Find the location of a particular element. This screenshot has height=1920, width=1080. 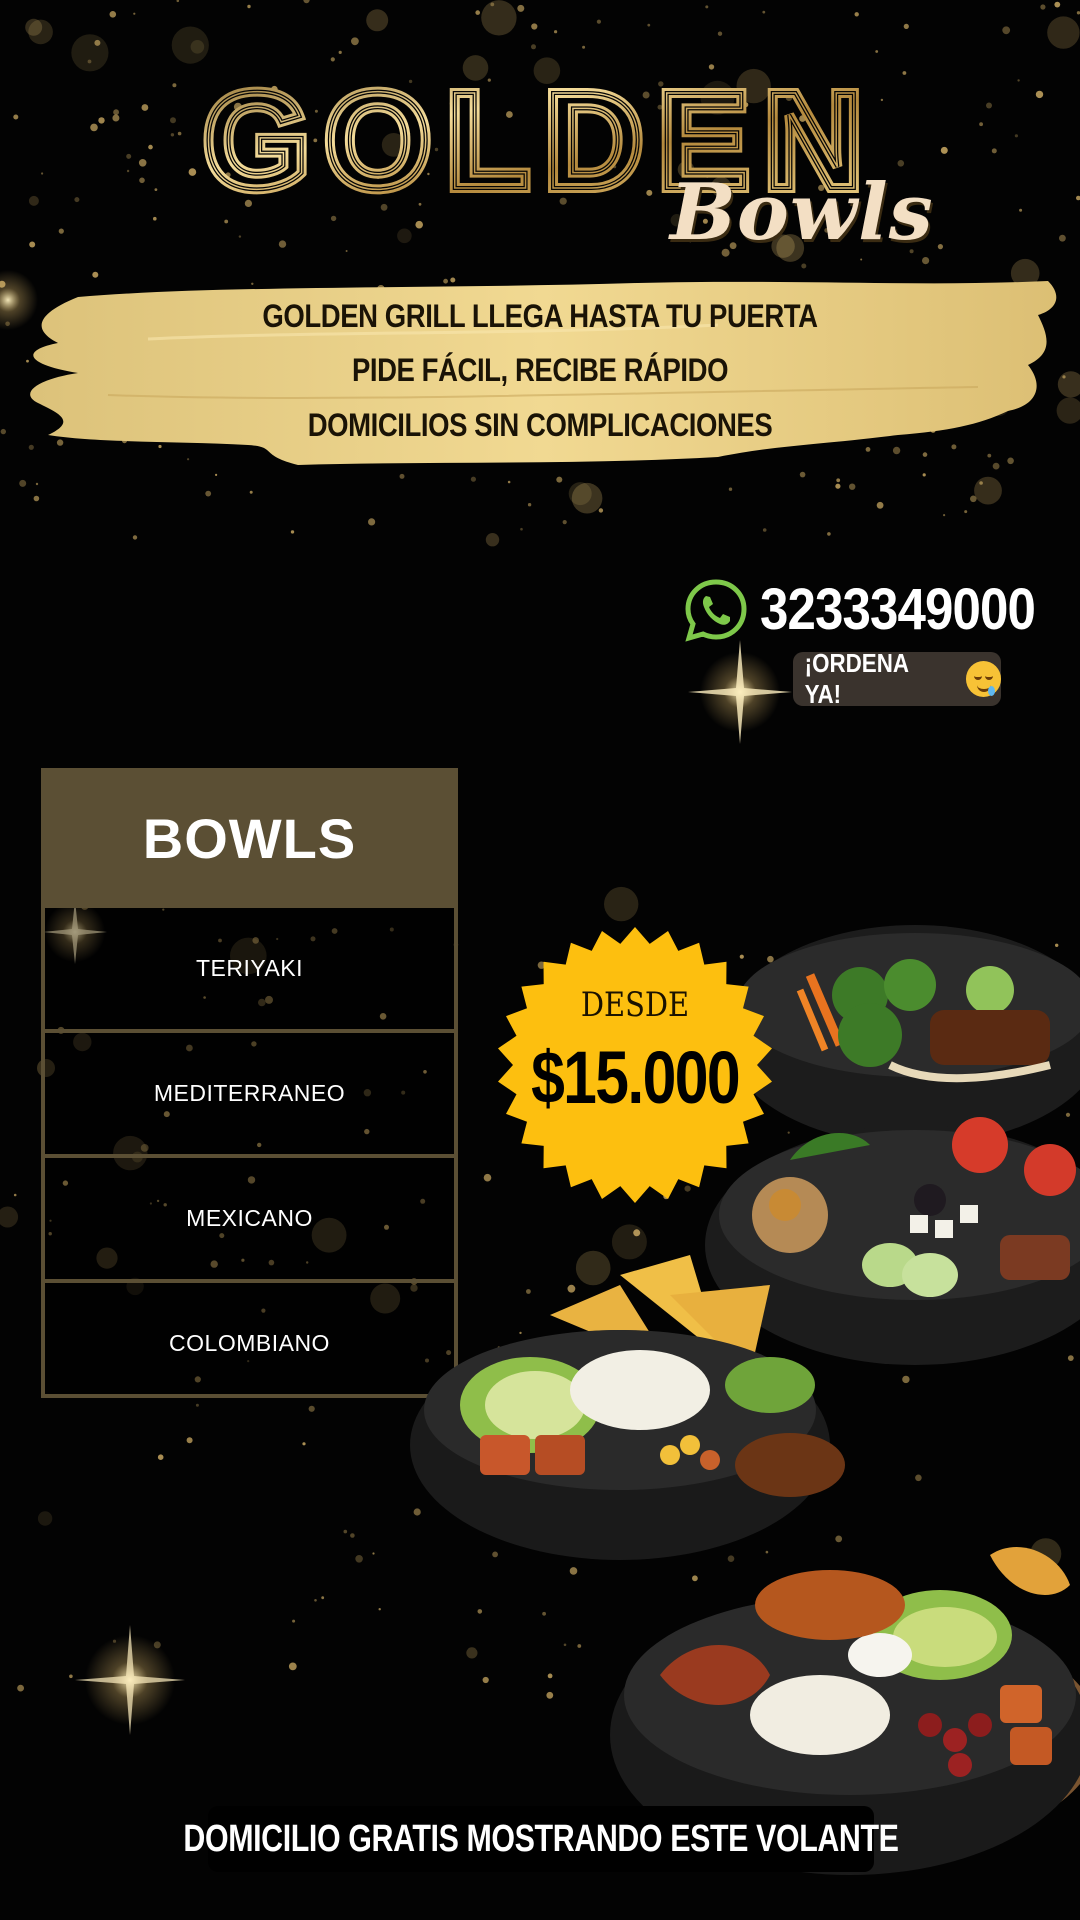

price-value: $15.000 is located at coordinates (636, 1077).